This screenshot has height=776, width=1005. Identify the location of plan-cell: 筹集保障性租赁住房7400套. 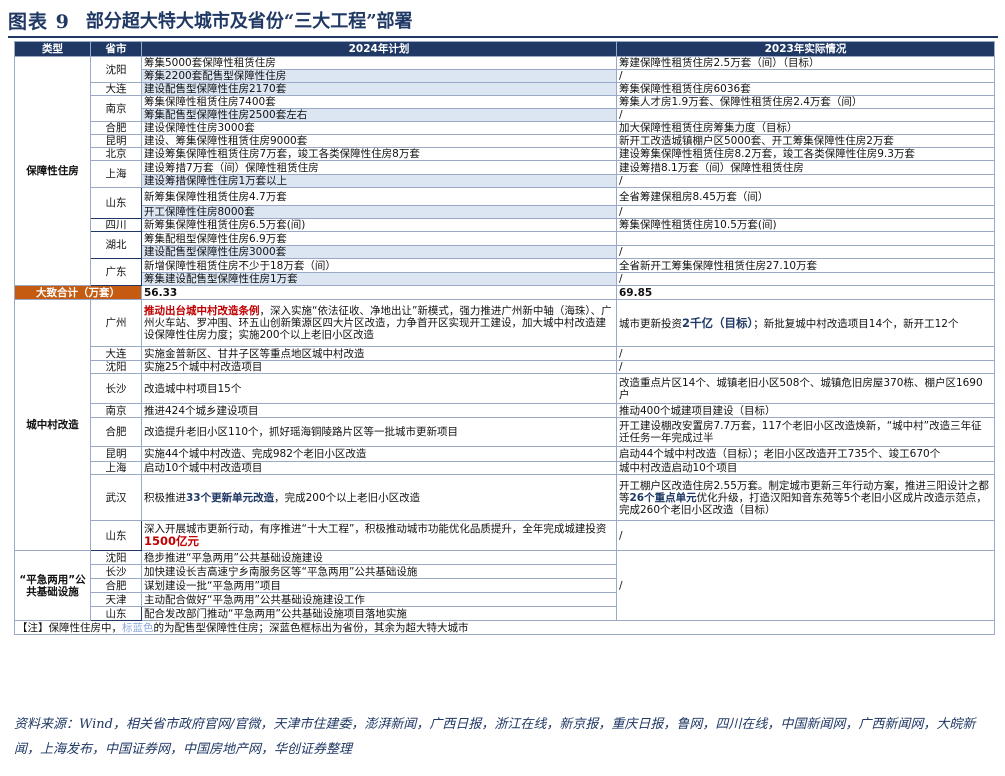
(379, 102).